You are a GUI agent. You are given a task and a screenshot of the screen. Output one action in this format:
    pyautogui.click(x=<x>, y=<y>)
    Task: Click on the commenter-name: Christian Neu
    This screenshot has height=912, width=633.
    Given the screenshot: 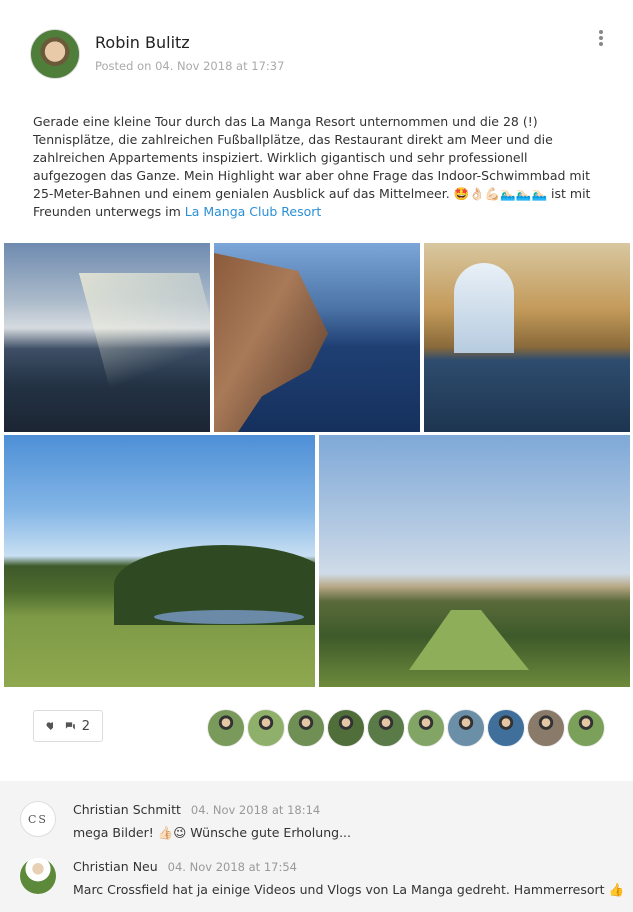 What is the action you would take?
    pyautogui.click(x=115, y=866)
    